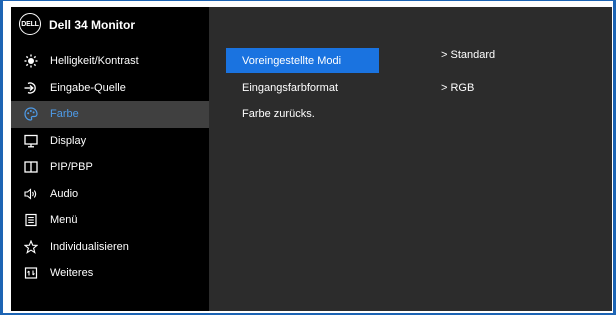 This screenshot has width=616, height=315. What do you see at coordinates (278, 113) in the screenshot?
I see `submenu-item-label: Farbe zurücks.` at bounding box center [278, 113].